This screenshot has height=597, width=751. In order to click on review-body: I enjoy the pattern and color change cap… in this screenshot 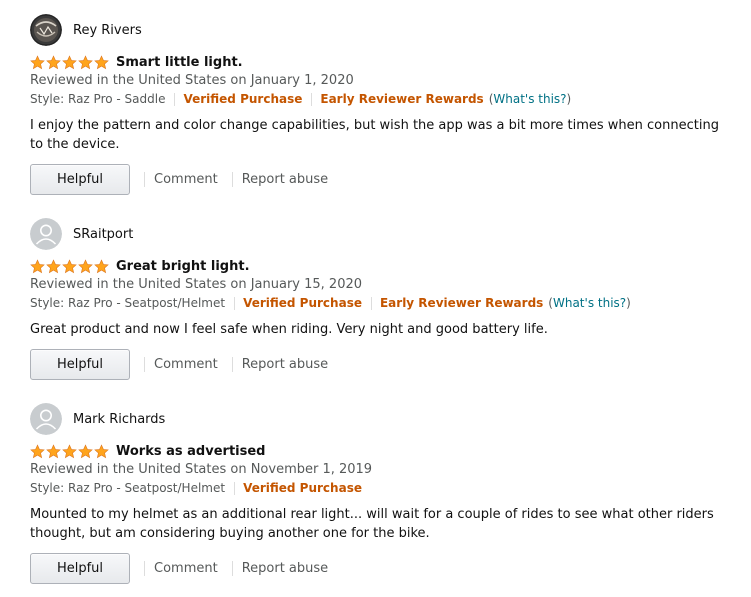, I will do `click(374, 135)`.